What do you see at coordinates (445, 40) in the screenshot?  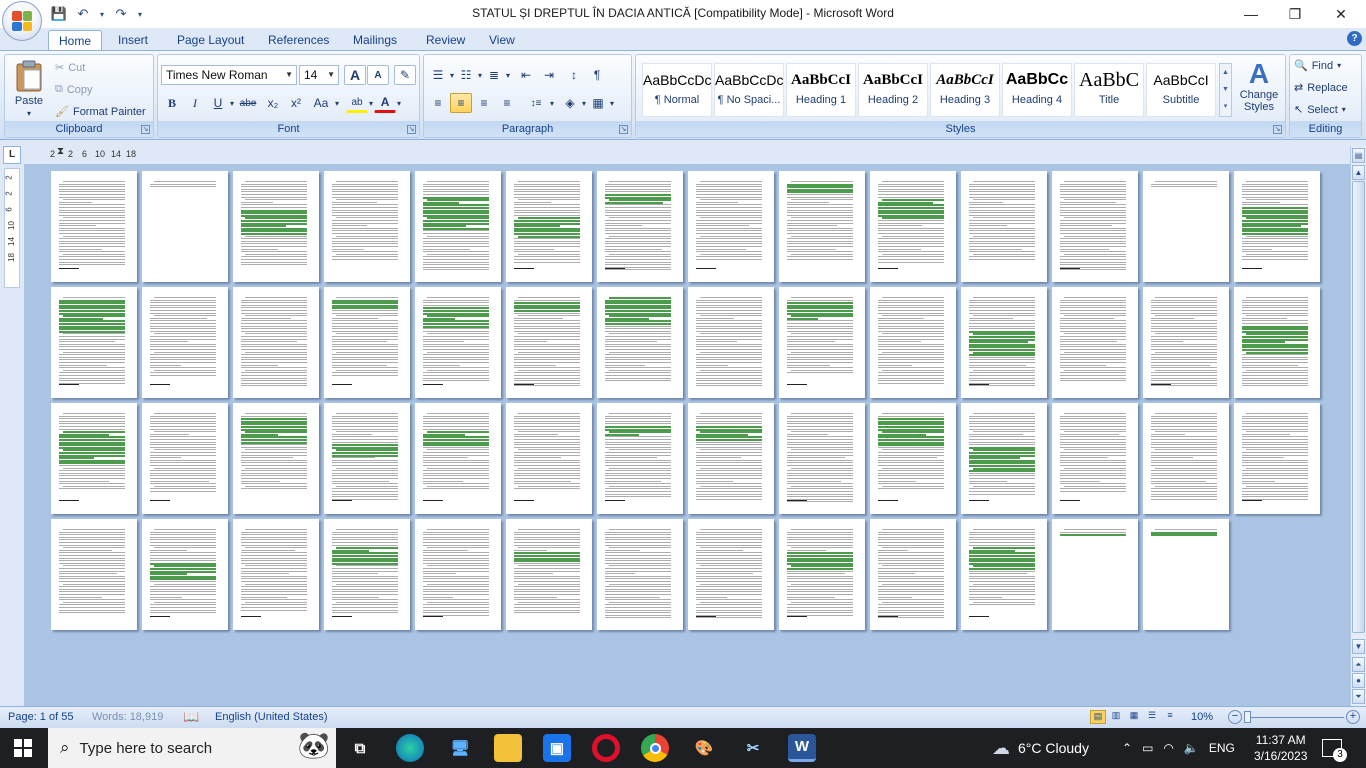 I see `tab-review: Review` at bounding box center [445, 40].